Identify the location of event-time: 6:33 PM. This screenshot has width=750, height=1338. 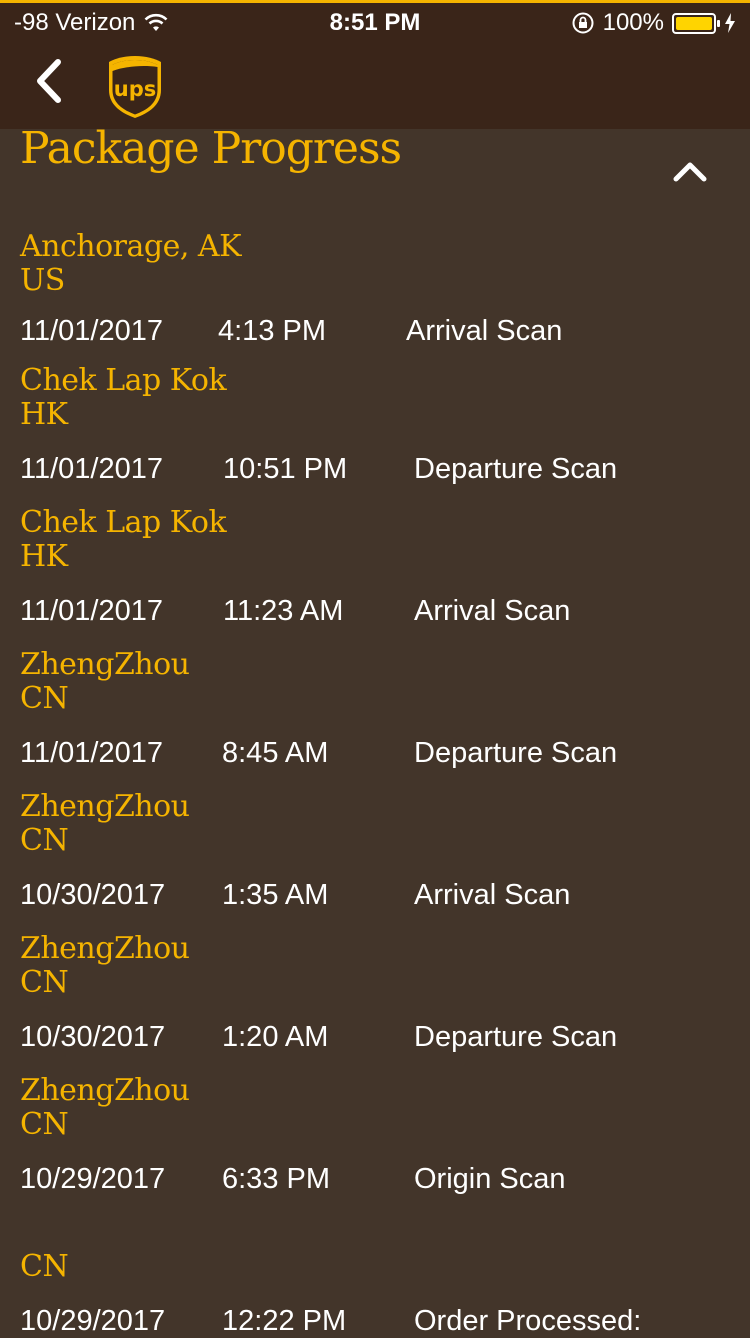
(276, 1179).